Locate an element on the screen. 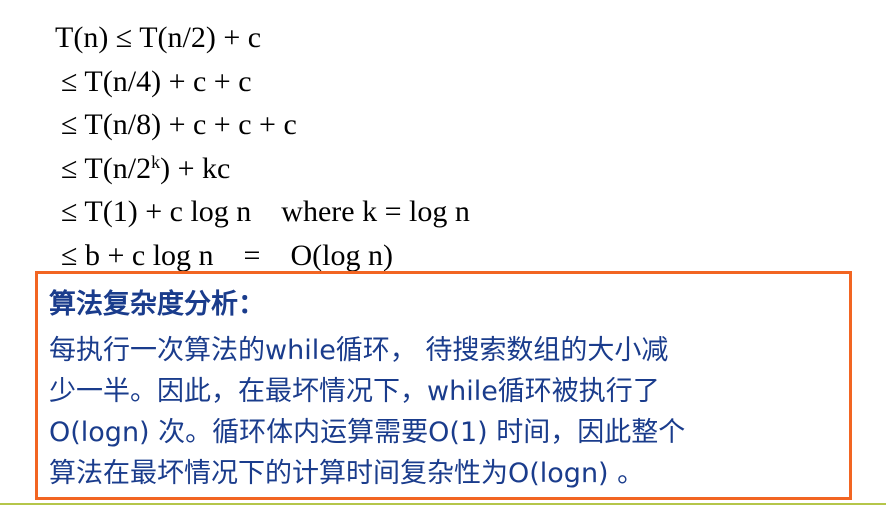  analysis-line-4: 算法在最坏情况下的计算时间复杂性为O(logn) 。 is located at coordinates (347, 473).